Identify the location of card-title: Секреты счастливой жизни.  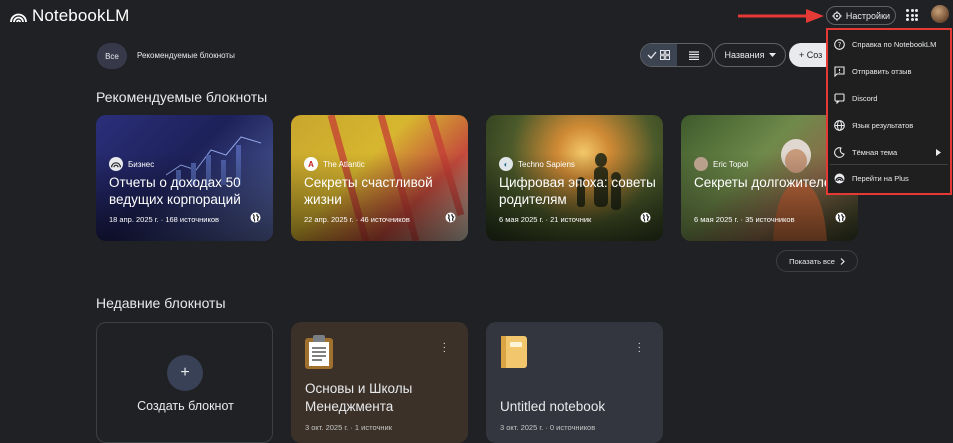
(368, 191).